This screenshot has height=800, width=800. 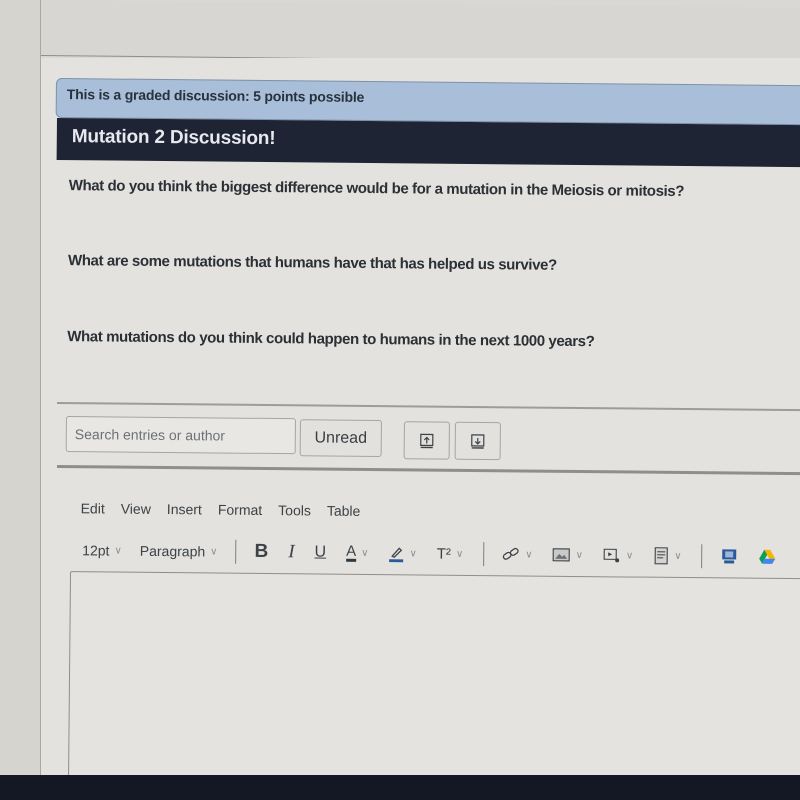 What do you see at coordinates (396, 555) in the screenshot?
I see `highlighter-icon` at bounding box center [396, 555].